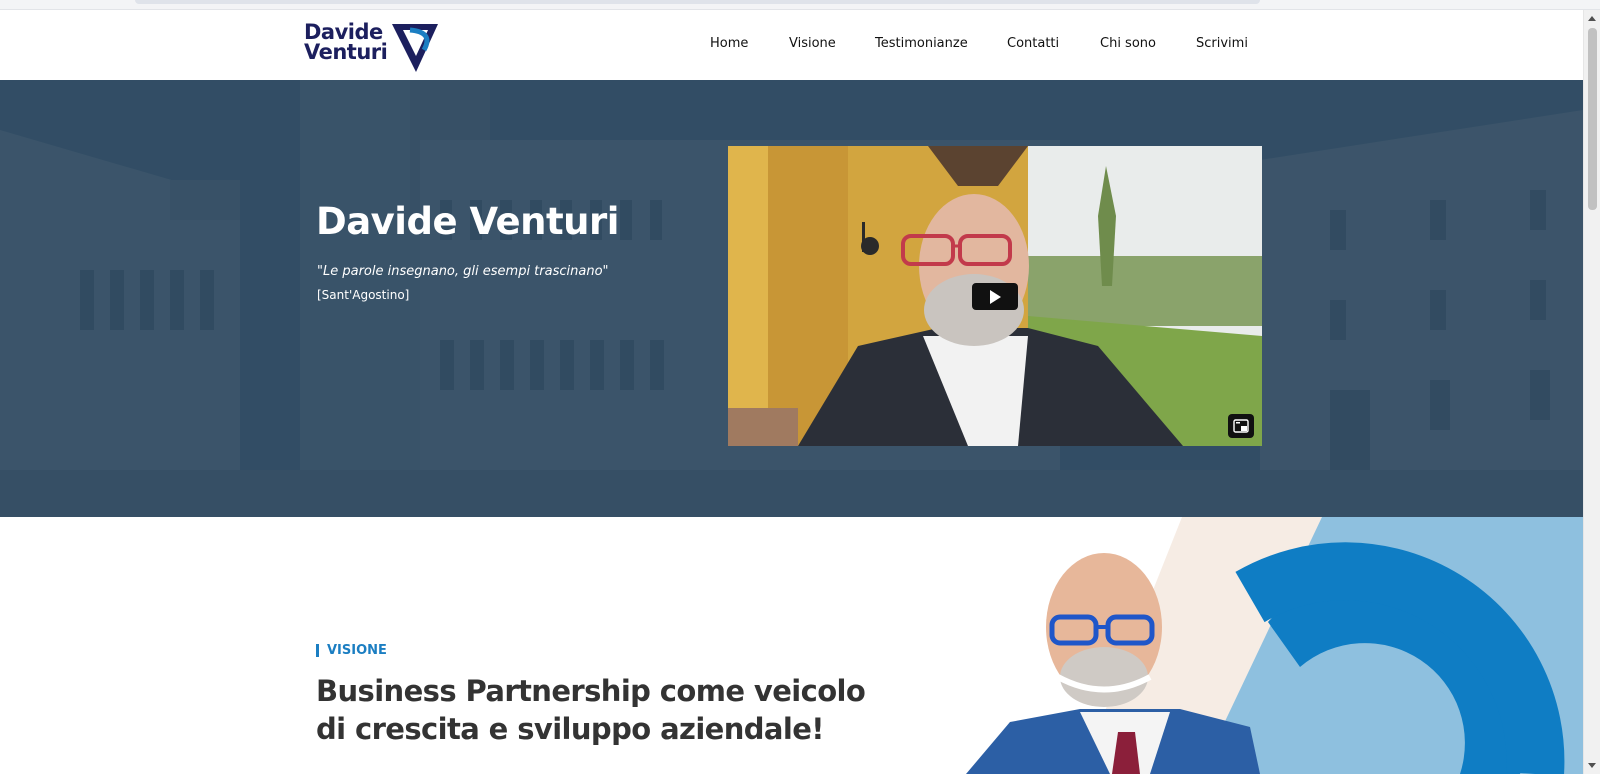  What do you see at coordinates (1592, 18) in the screenshot?
I see `scroll-up-arrow-icon` at bounding box center [1592, 18].